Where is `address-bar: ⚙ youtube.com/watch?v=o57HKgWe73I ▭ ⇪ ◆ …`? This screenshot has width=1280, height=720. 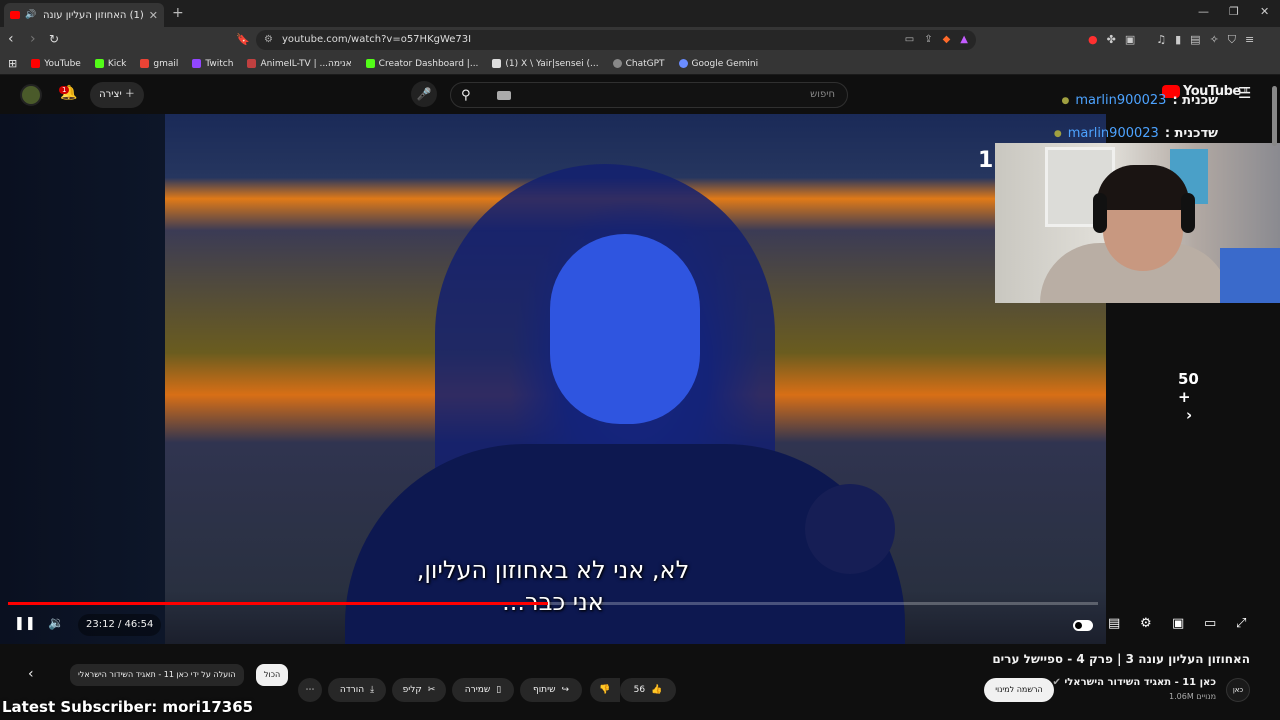
address-bar: ⚙ youtube.com/watch?v=o57HKgWe73I ▭ ⇪ ◆ … is located at coordinates (616, 40).